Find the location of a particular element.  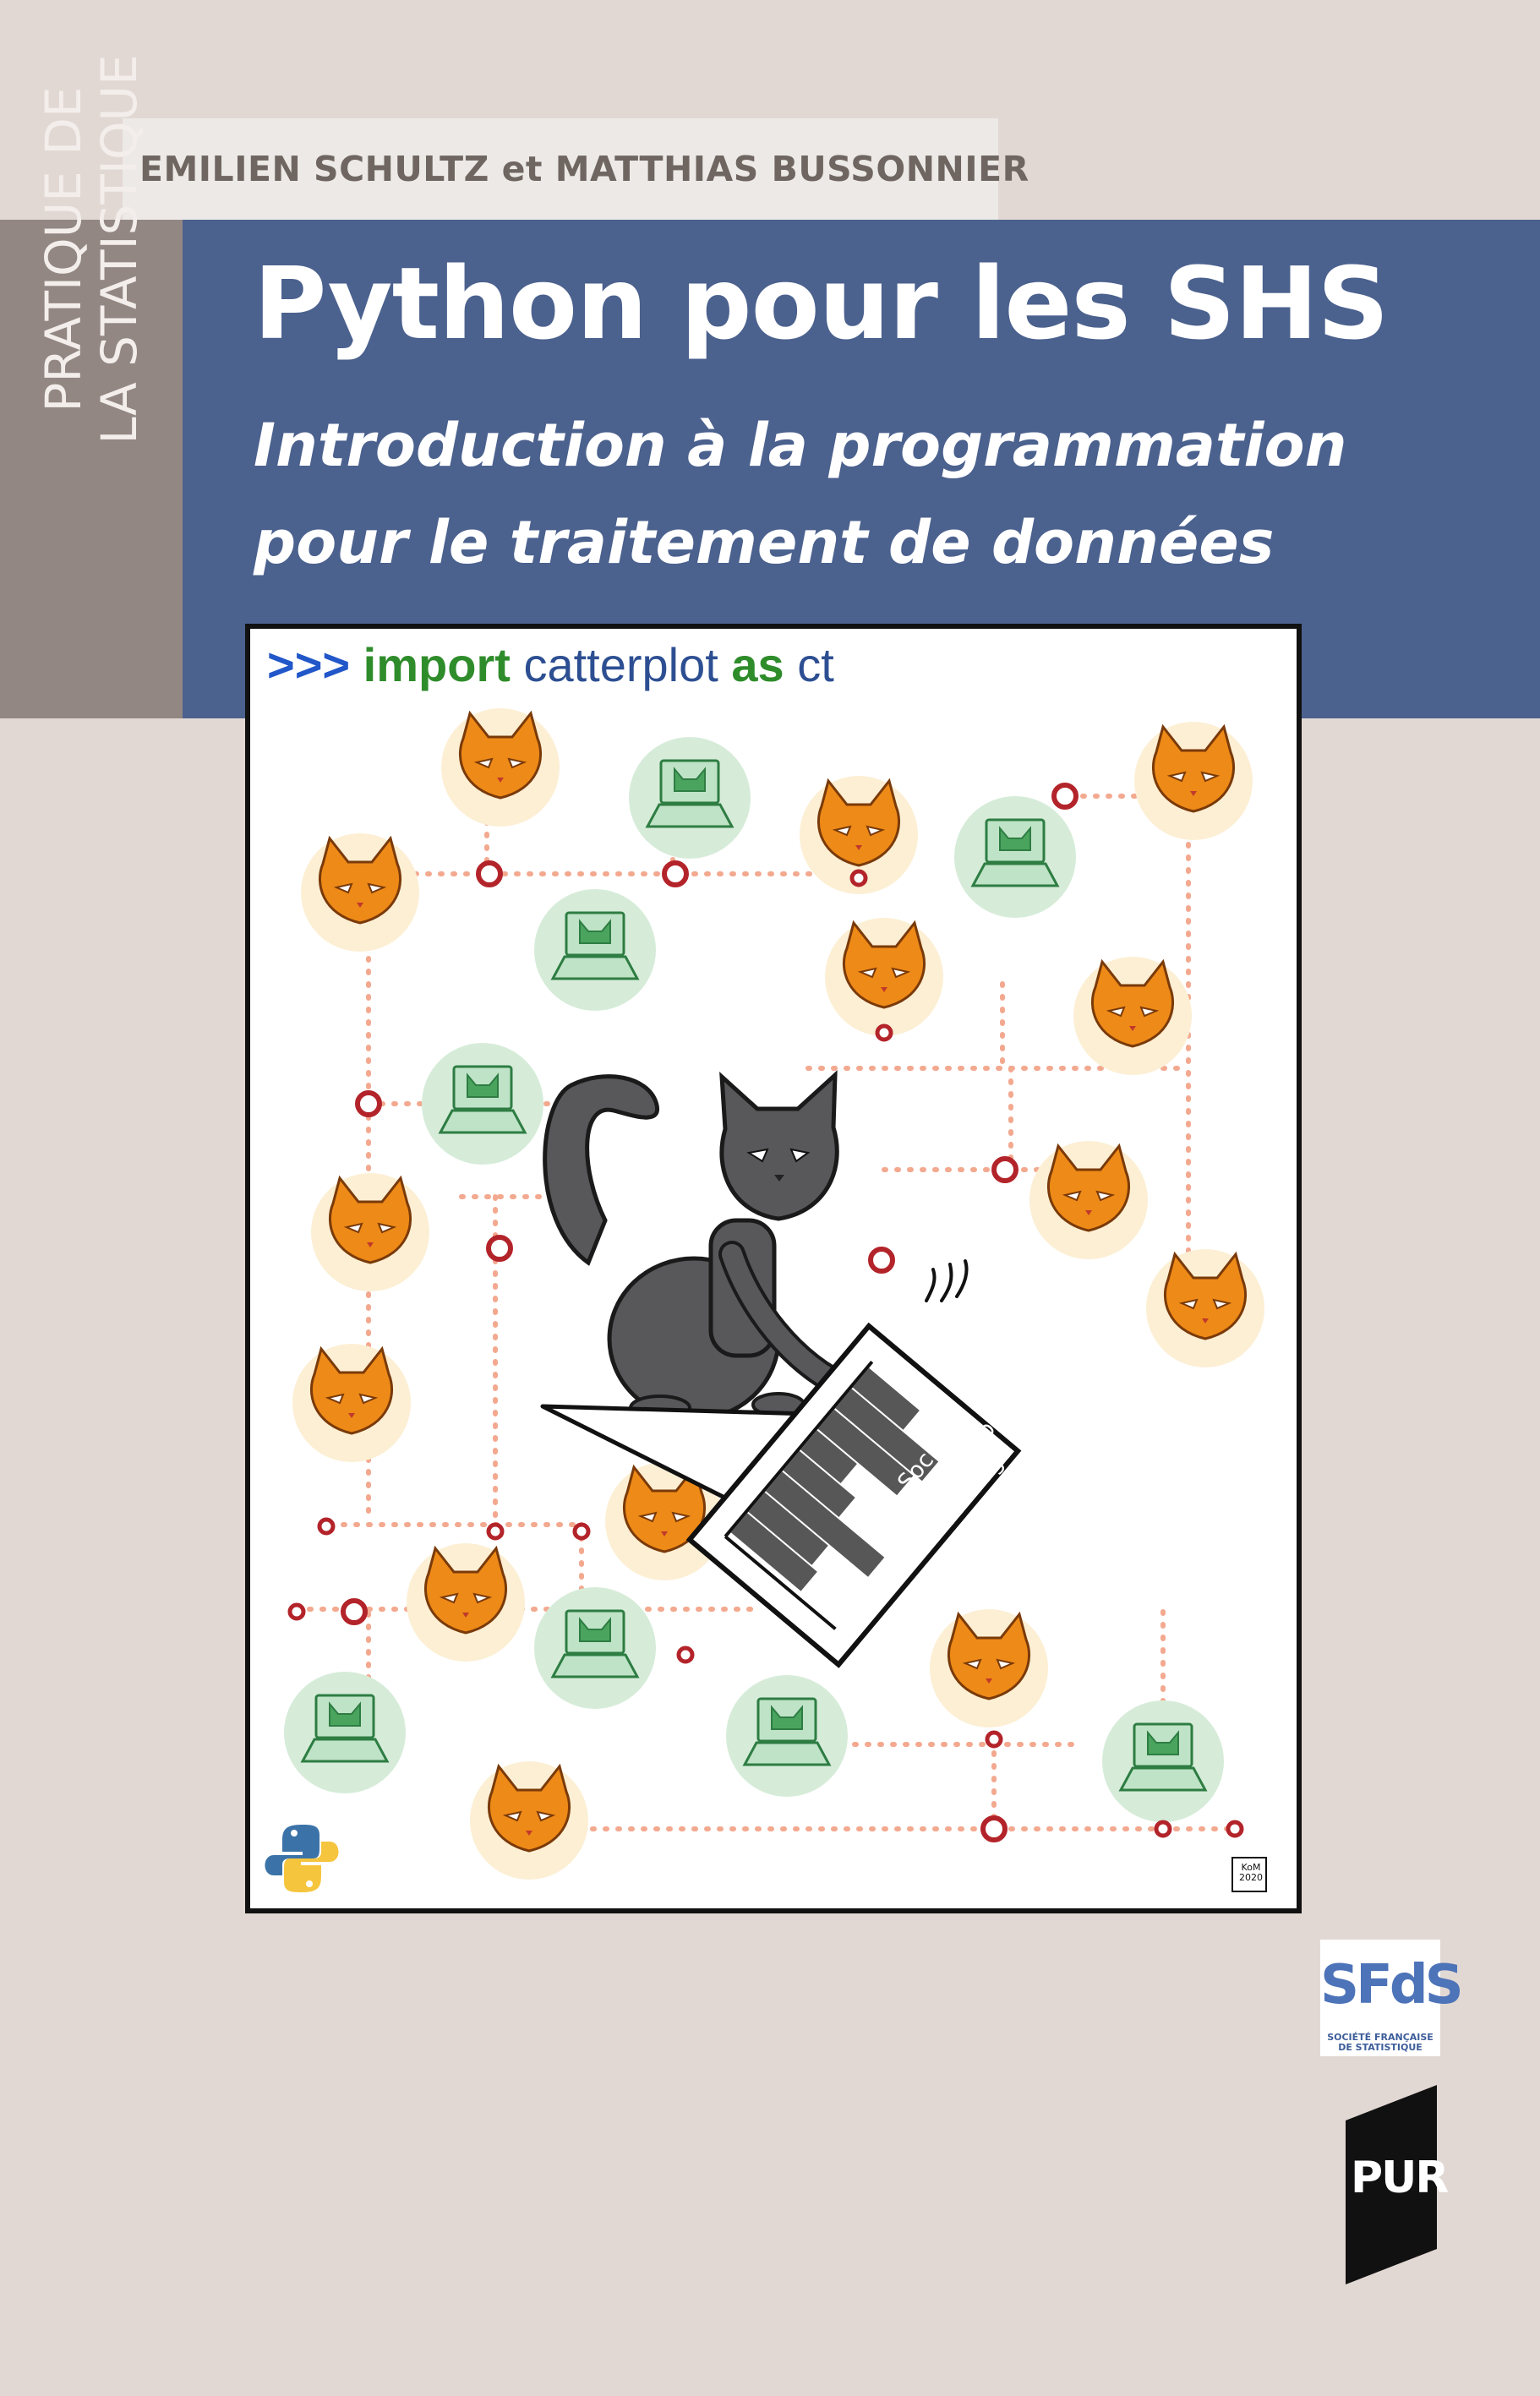

sfds-full-name: SOCIÉTÉ FRANÇAISE DE STATISTIQUE is located at coordinates (1380, 2043).